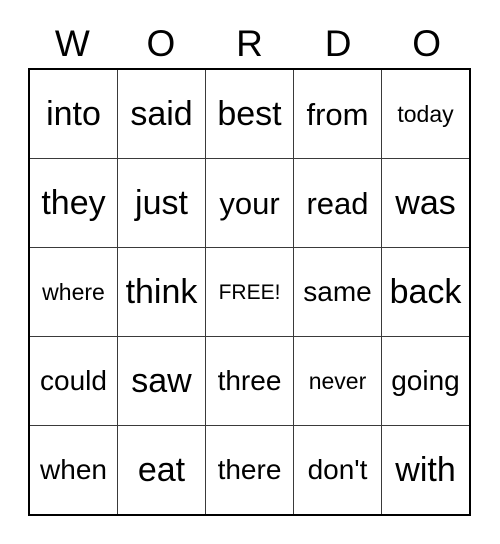 The image size is (500, 544). I want to click on bingo-row: could saw three never going, so click(249, 380).